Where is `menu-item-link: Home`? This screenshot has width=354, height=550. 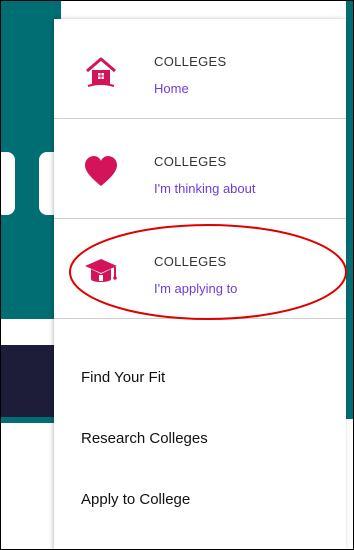
menu-item-link: Home is located at coordinates (171, 88).